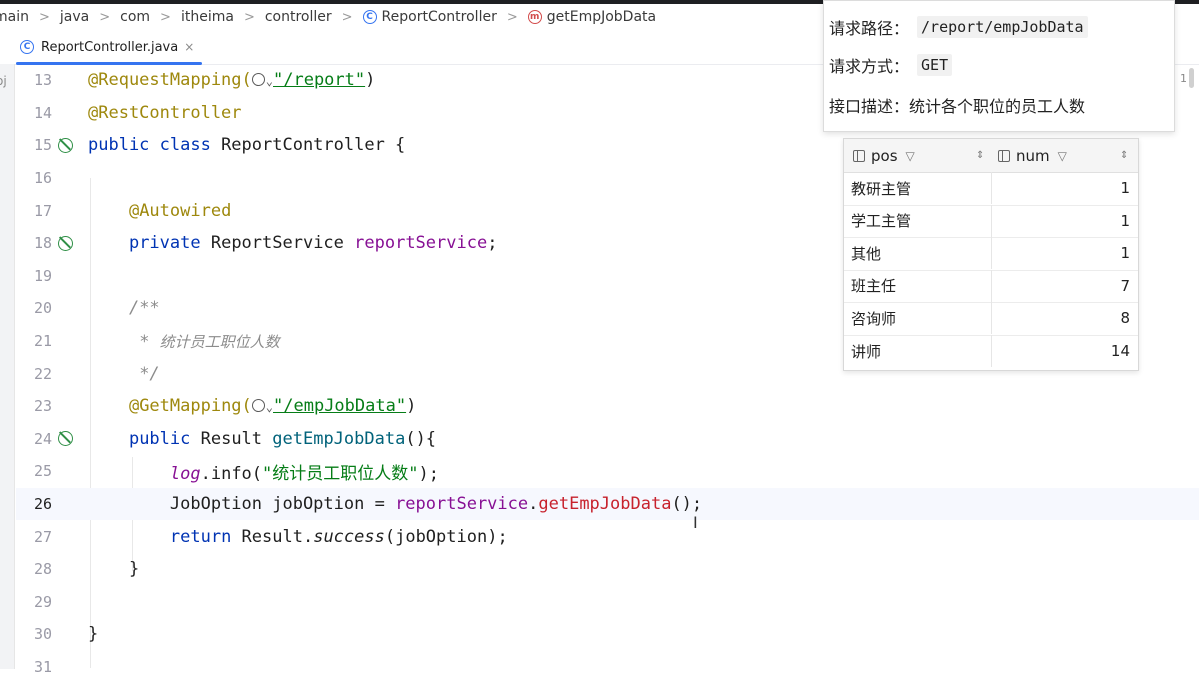  I want to click on api-desc-label: 接口描述：, so click(869, 106).